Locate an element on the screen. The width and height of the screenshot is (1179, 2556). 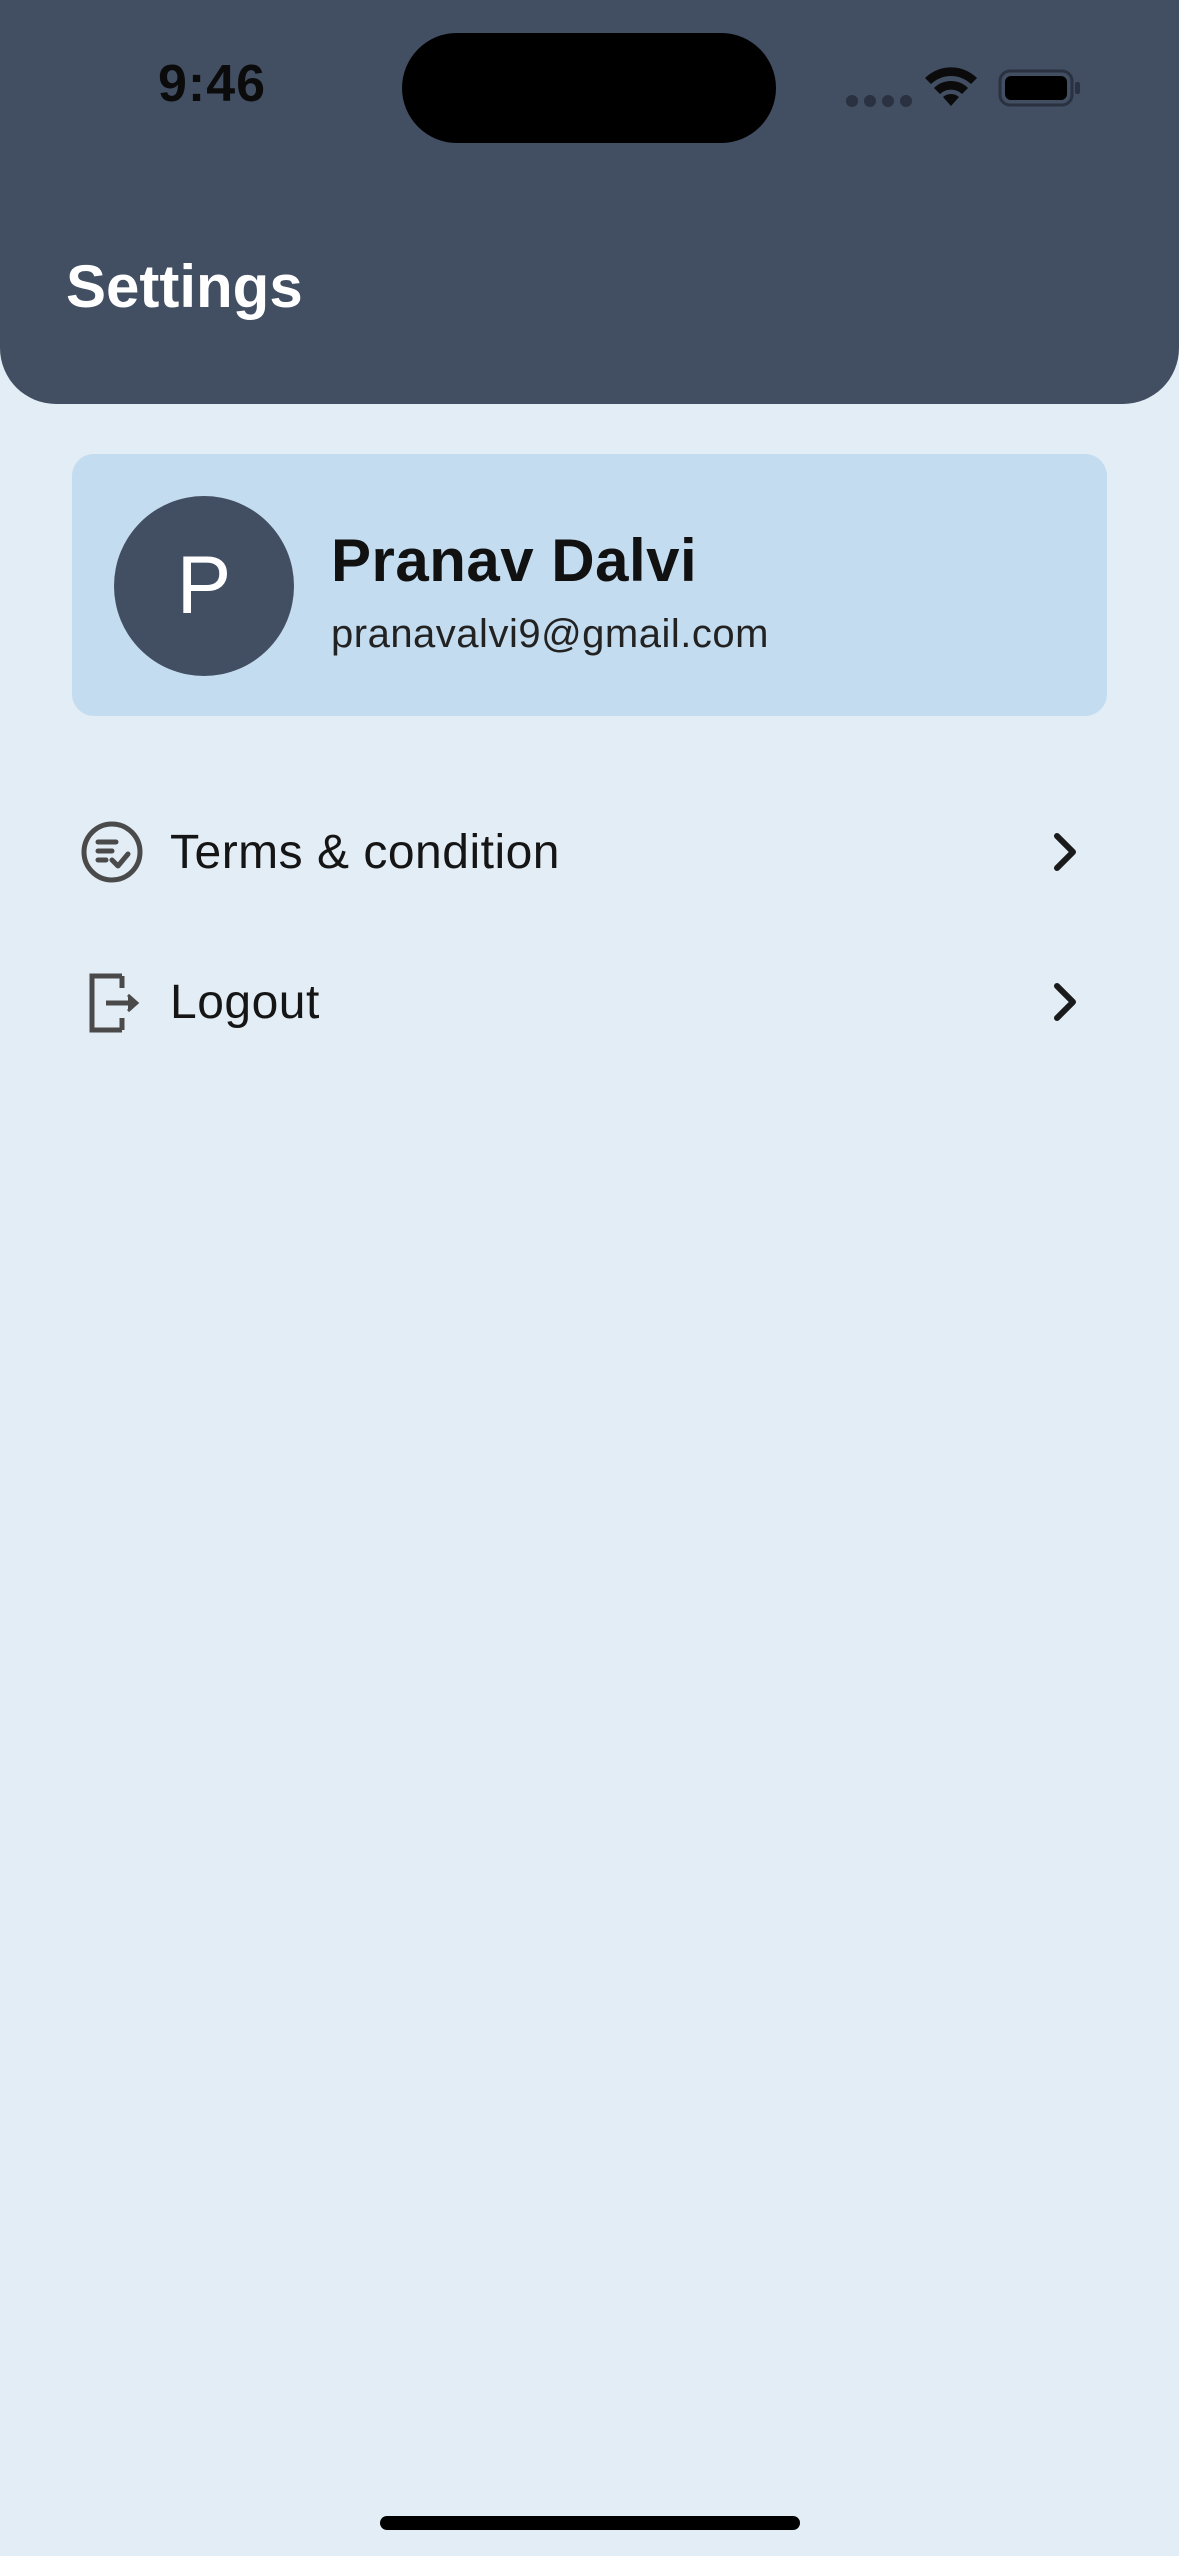
wifi-icon is located at coordinates (951, 86).